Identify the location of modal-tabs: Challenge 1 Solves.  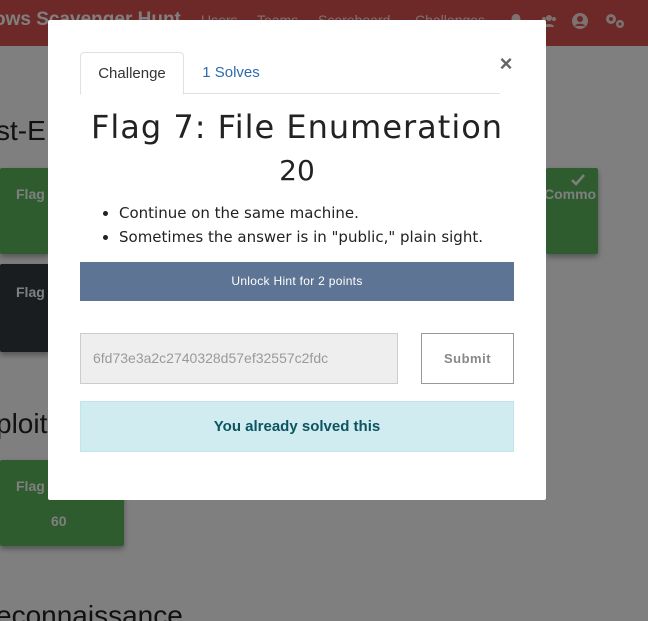
(290, 73).